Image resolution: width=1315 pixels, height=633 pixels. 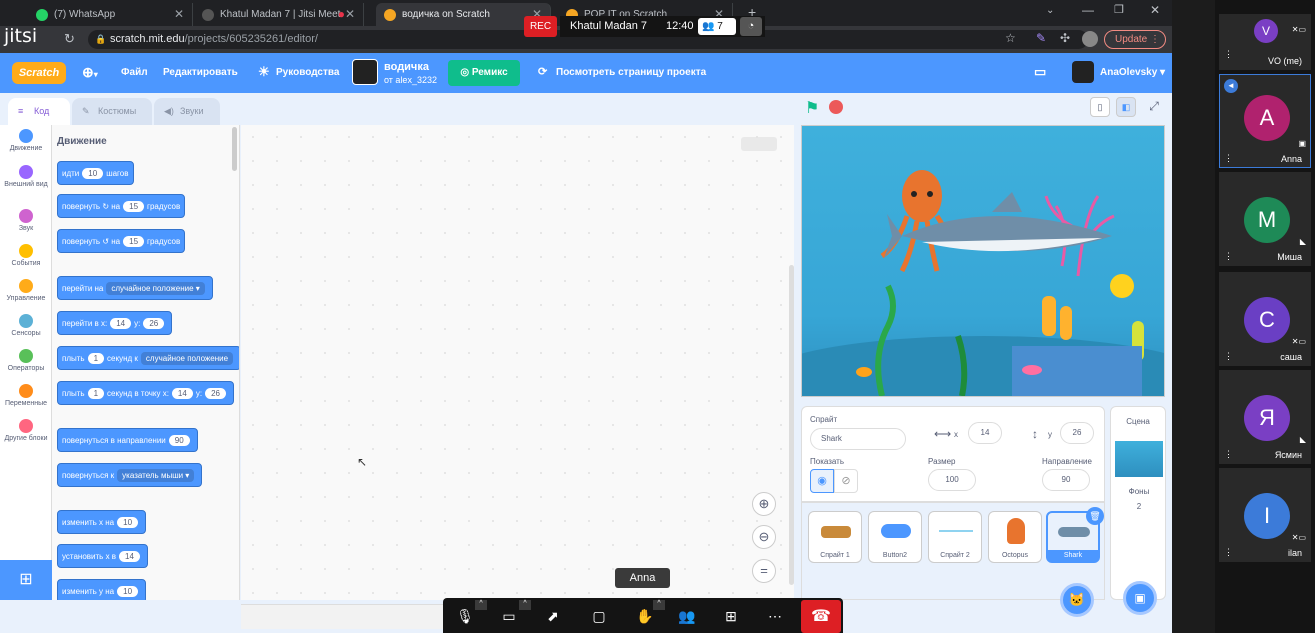 What do you see at coordinates (955, 537) in the screenshot?
I see `sprite-item: Спрайт 2` at bounding box center [955, 537].